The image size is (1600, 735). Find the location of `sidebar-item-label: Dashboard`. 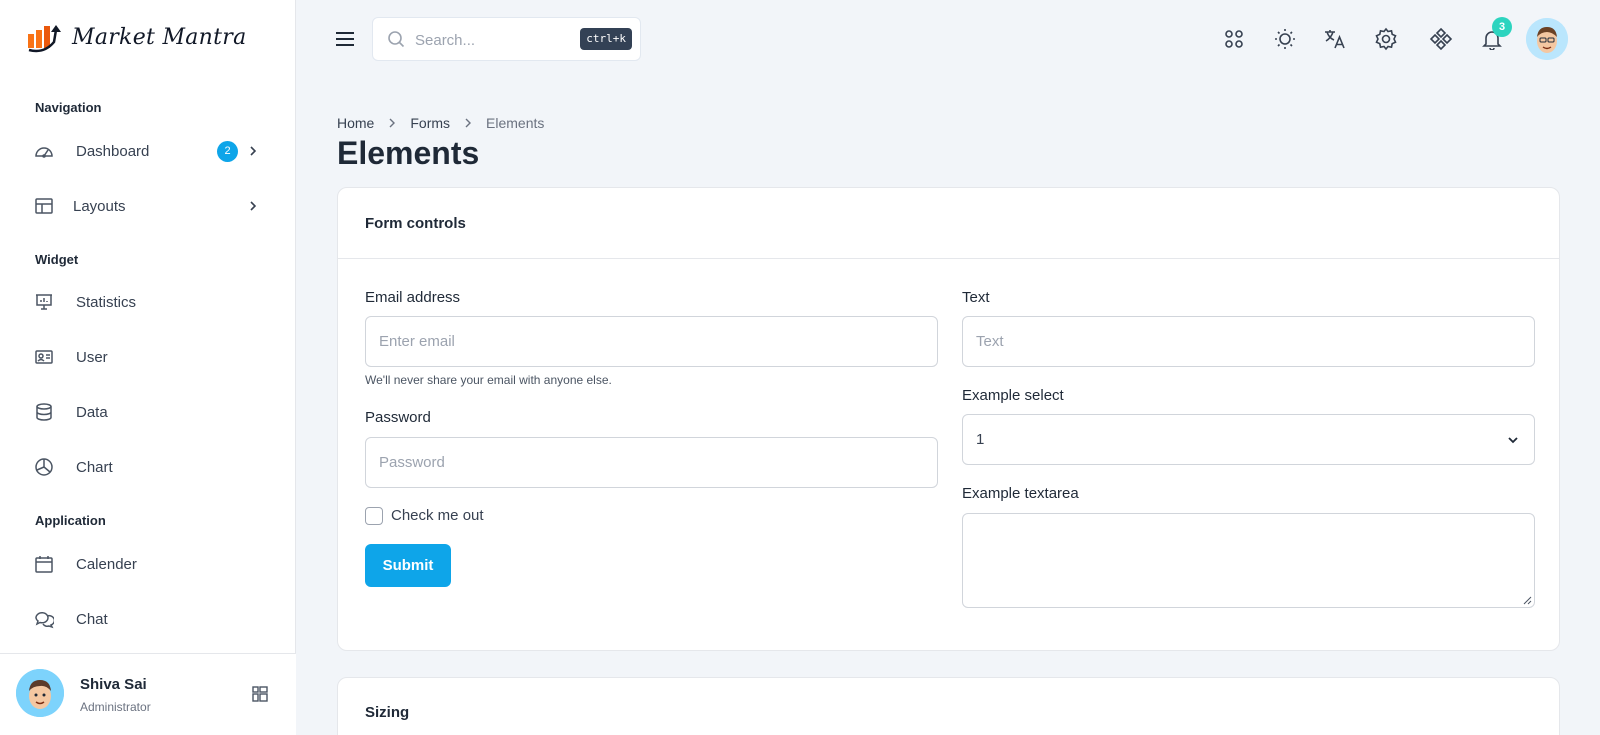

sidebar-item-label: Dashboard is located at coordinates (113, 151).